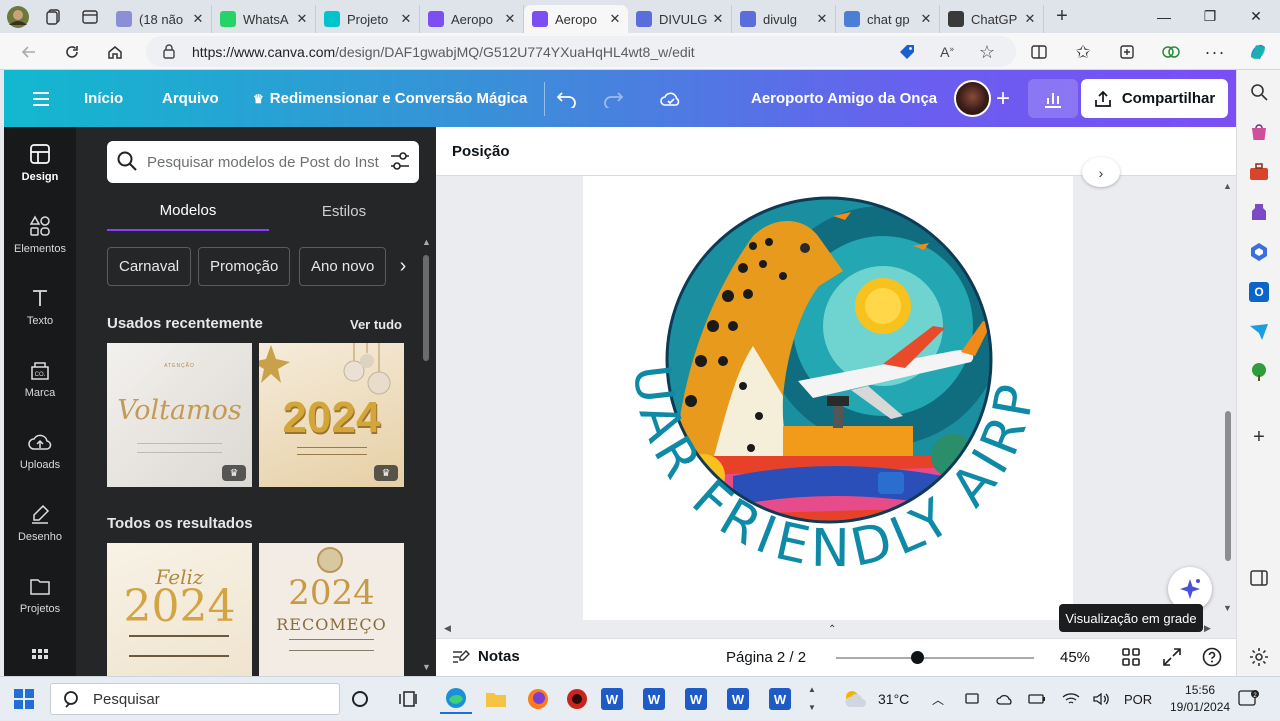  What do you see at coordinates (190, 98) in the screenshot?
I see `menu-file: Arquivo` at bounding box center [190, 98].